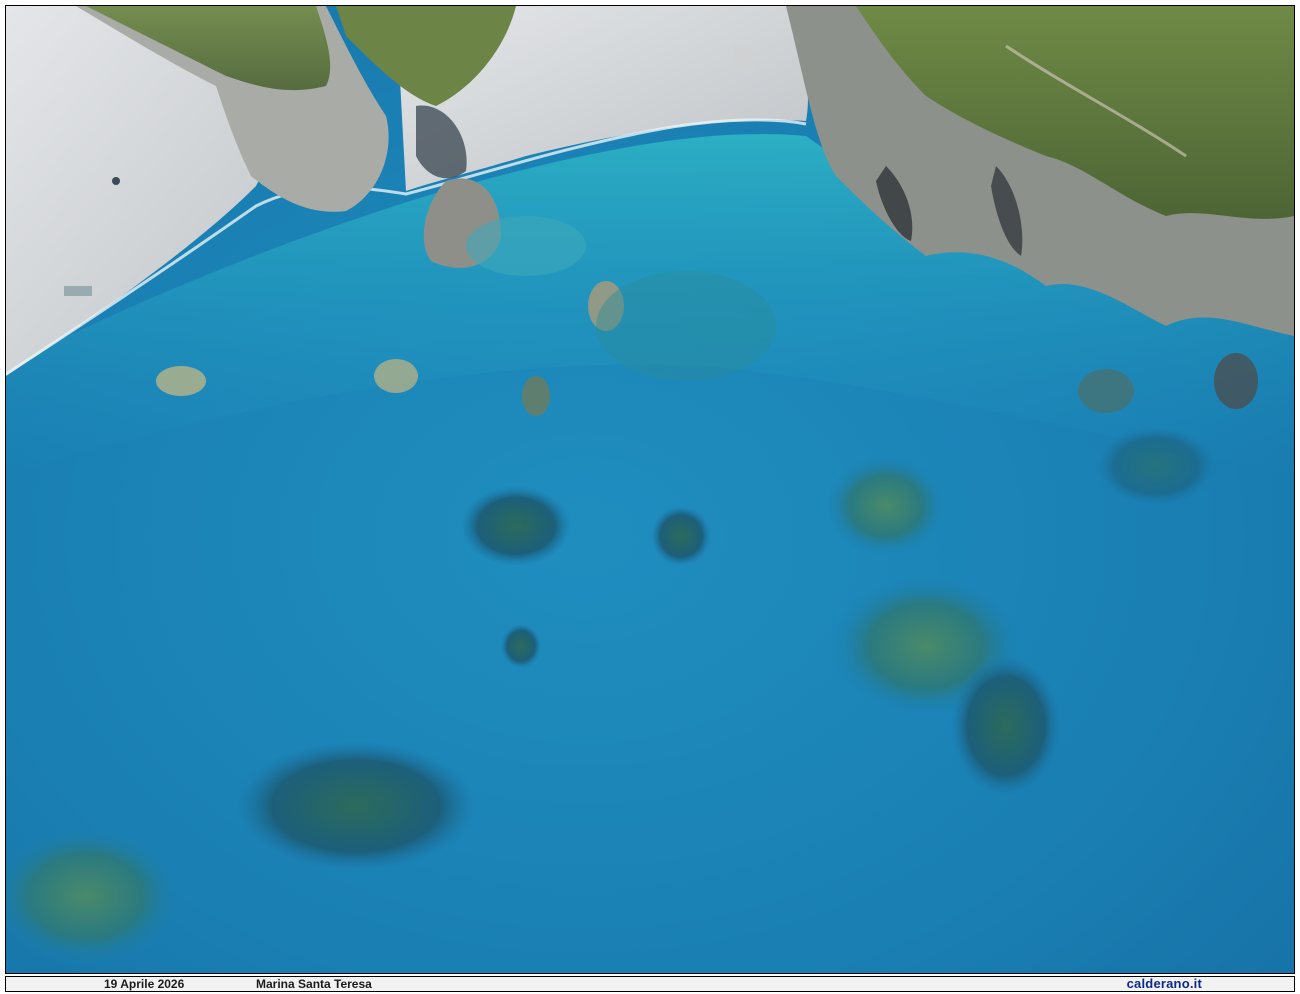 The image size is (1300, 994). I want to click on boat, so click(78, 291).